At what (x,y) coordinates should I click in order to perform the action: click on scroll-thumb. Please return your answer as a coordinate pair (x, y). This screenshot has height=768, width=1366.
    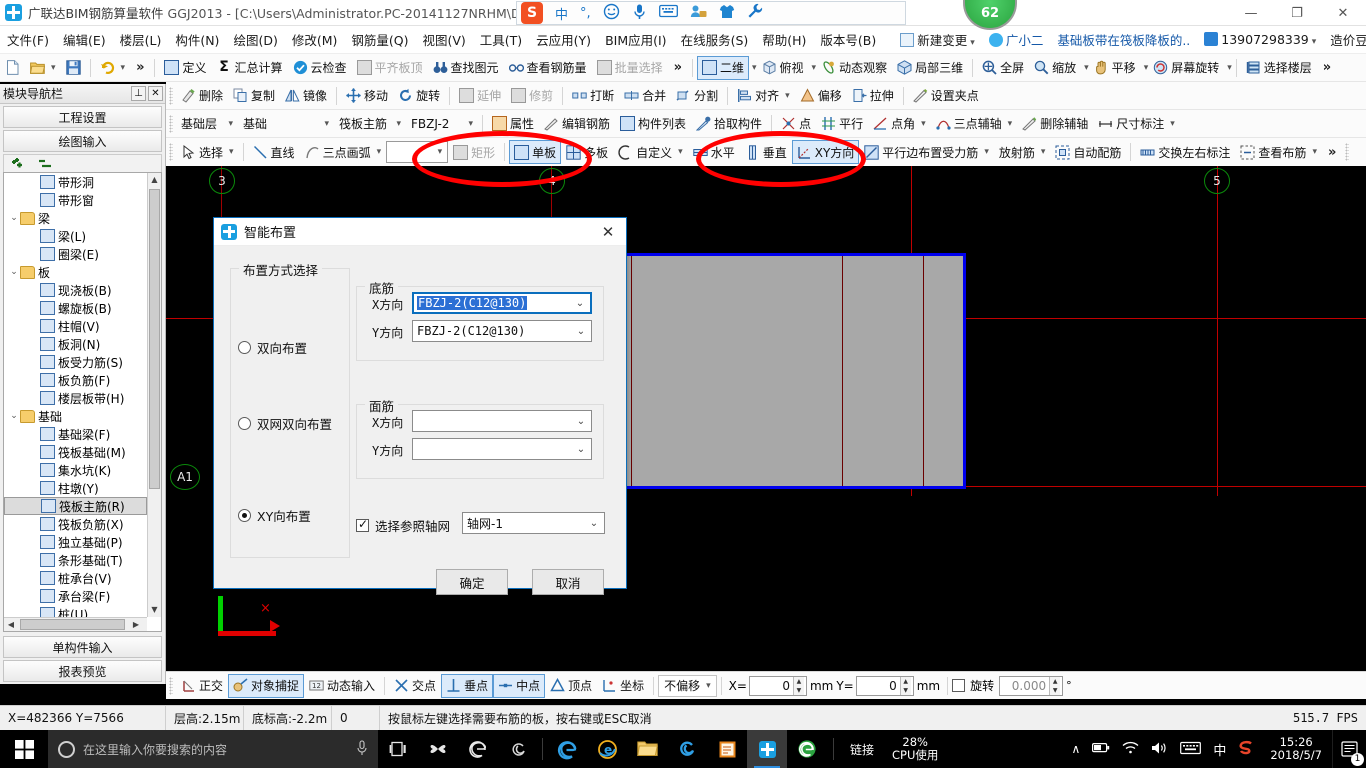
    Looking at the image, I should click on (154, 339).